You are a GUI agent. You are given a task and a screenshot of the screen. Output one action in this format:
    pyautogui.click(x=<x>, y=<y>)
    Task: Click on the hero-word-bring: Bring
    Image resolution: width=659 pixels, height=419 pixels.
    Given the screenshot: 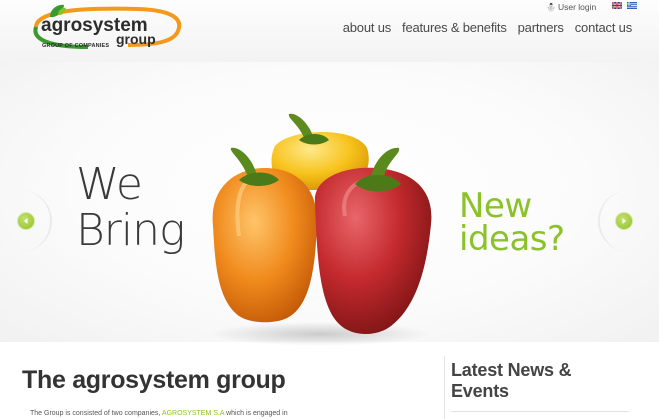 What is the action you would take?
    pyautogui.click(x=130, y=230)
    